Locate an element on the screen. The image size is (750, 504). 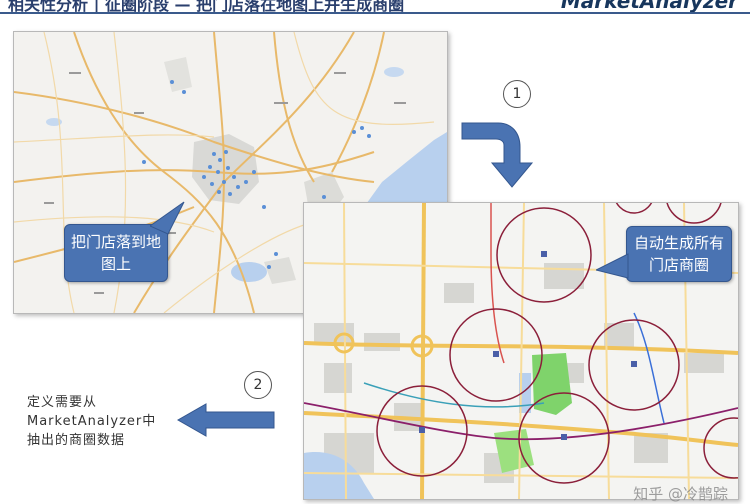
side-note: 定义需要从 MarketAnalyzer中 抽出的商圈数据 is located at coordinates (91, 421).